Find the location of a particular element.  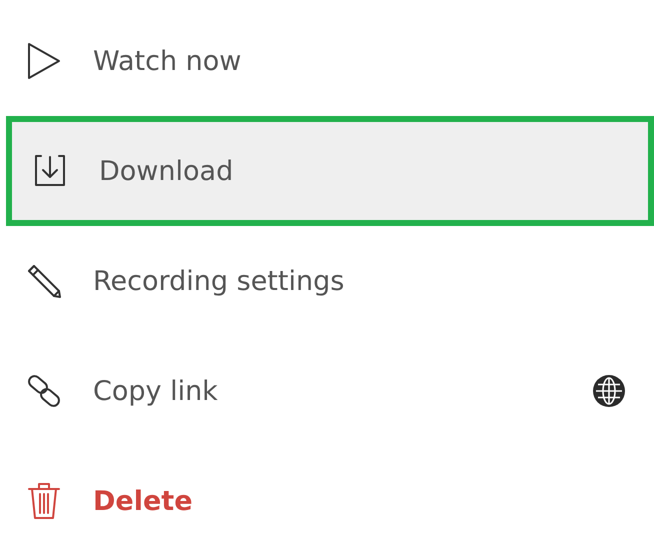

download-icon is located at coordinates (50, 171).